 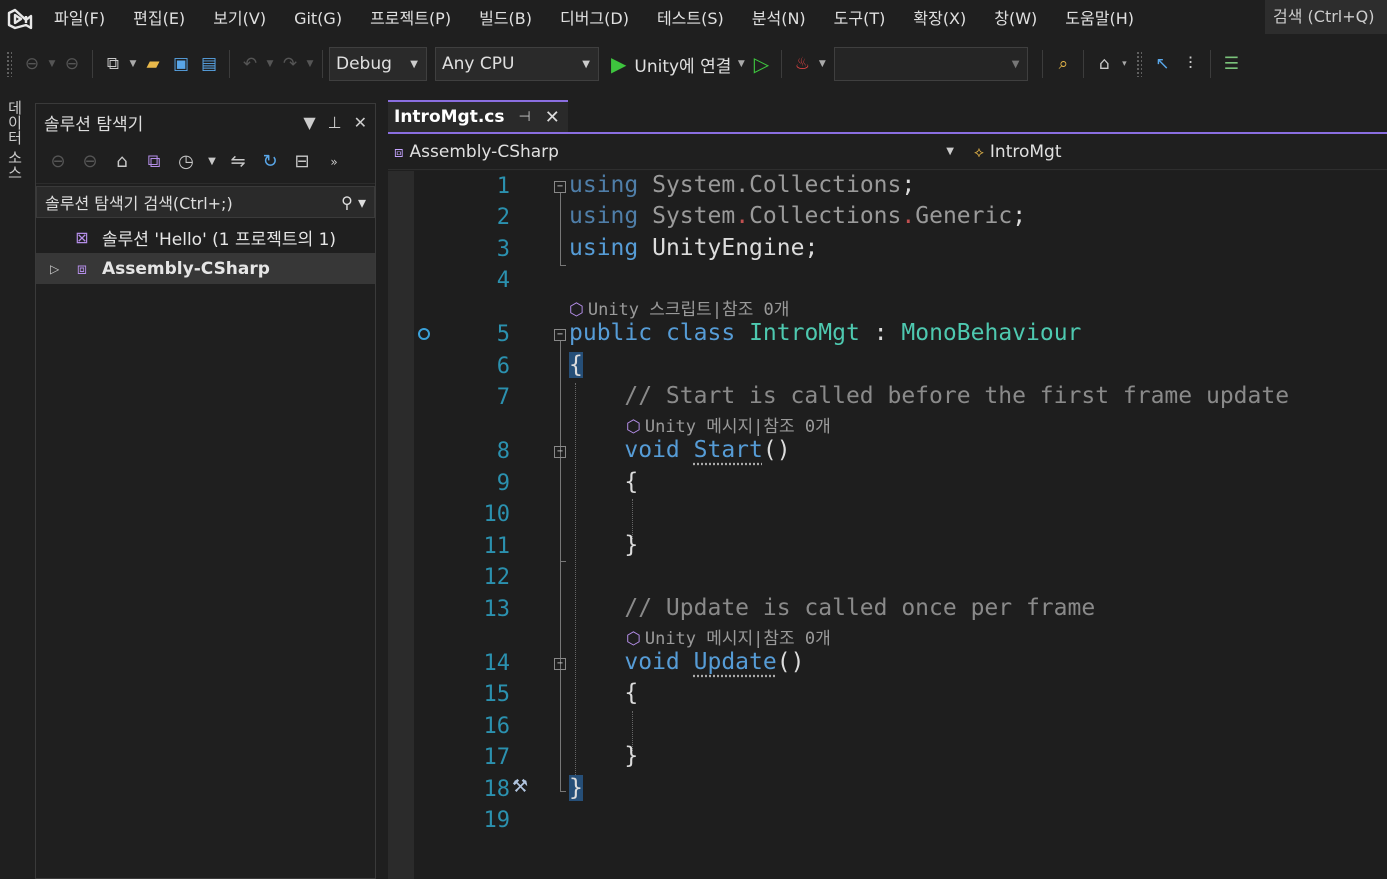 I want to click on expand-arrow-icon: ▷, so click(x=60, y=269).